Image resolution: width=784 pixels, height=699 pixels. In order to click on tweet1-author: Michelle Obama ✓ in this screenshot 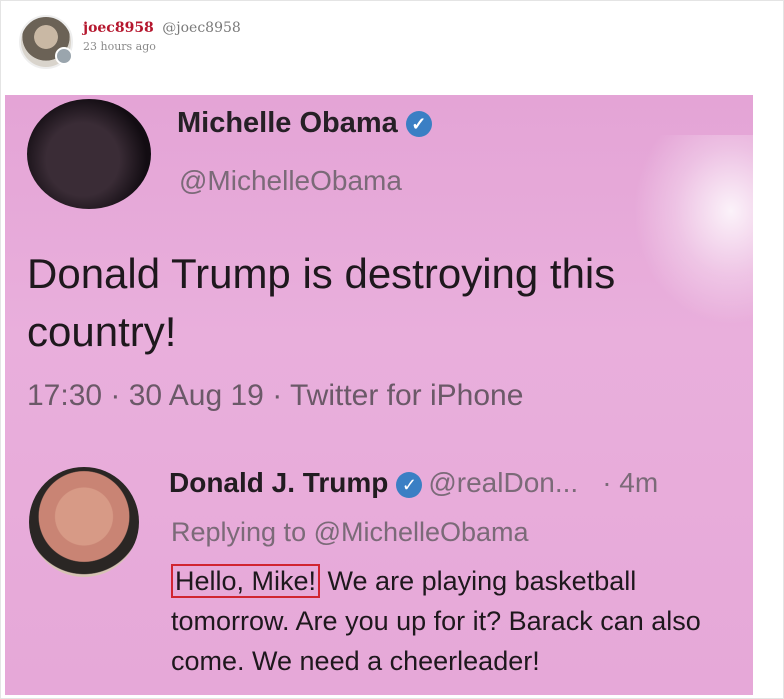, I will do `click(304, 123)`.